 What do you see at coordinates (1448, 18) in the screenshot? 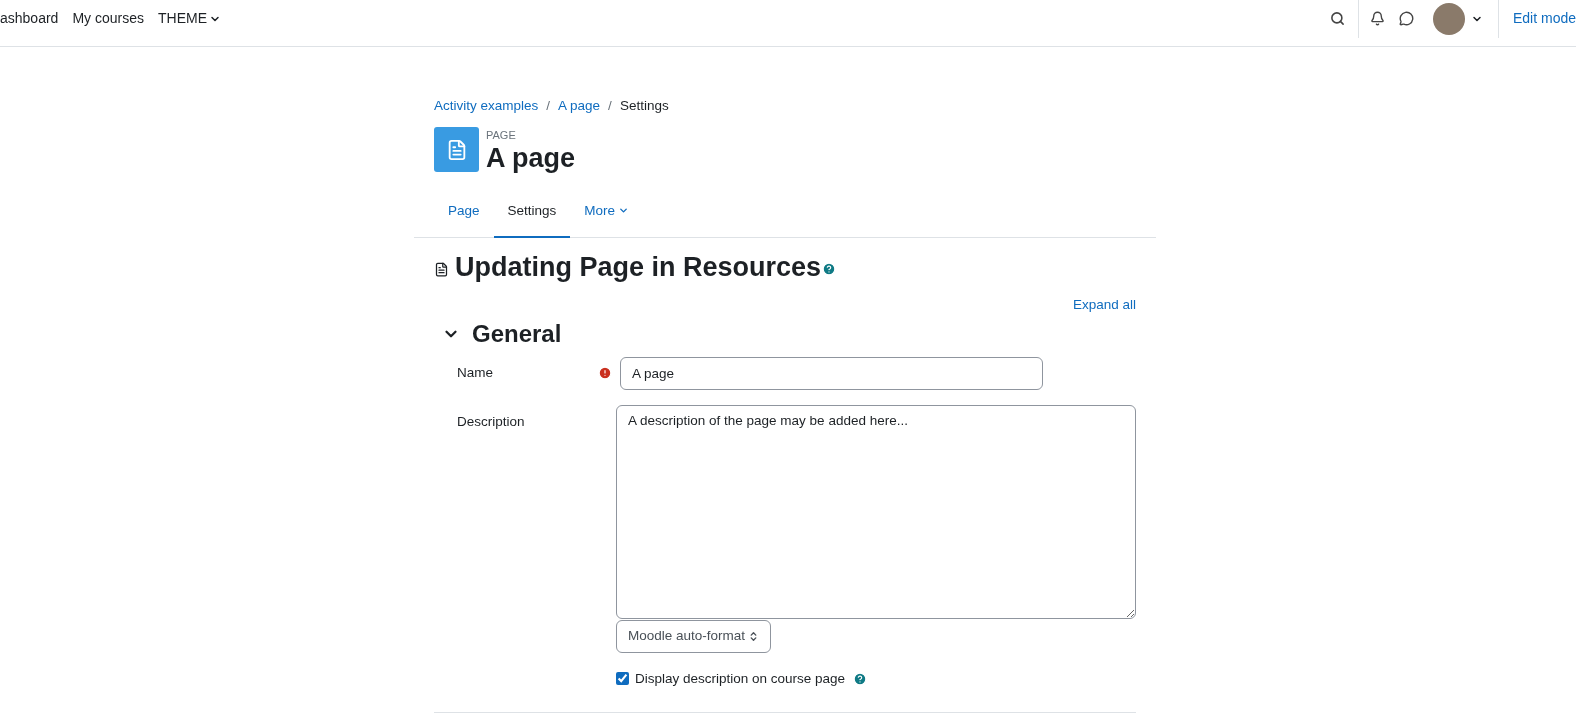
I see `avatar` at bounding box center [1448, 18].